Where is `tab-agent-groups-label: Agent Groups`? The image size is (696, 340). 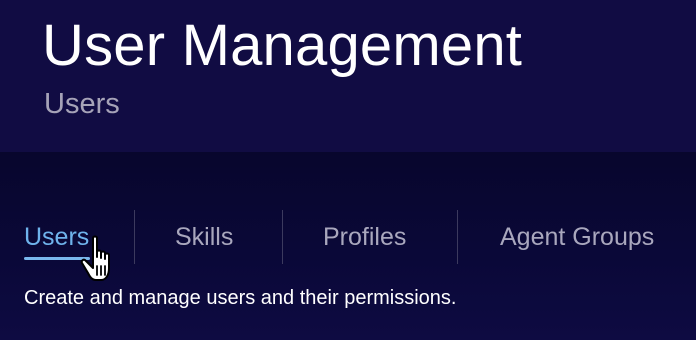 tab-agent-groups-label: Agent Groups is located at coordinates (577, 237).